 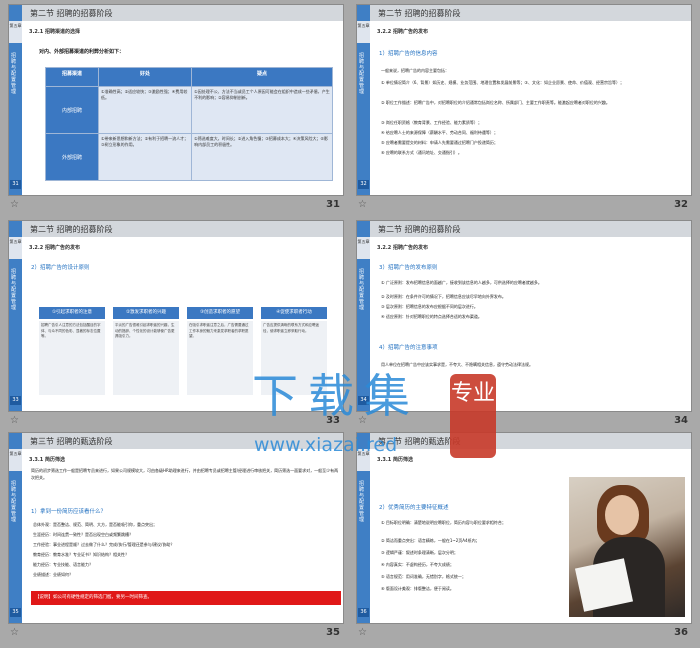 What do you see at coordinates (82, 52) in the screenshot?
I see `intro-text: 对内、外部招募渠道的利弊分析如下：` at bounding box center [82, 52].